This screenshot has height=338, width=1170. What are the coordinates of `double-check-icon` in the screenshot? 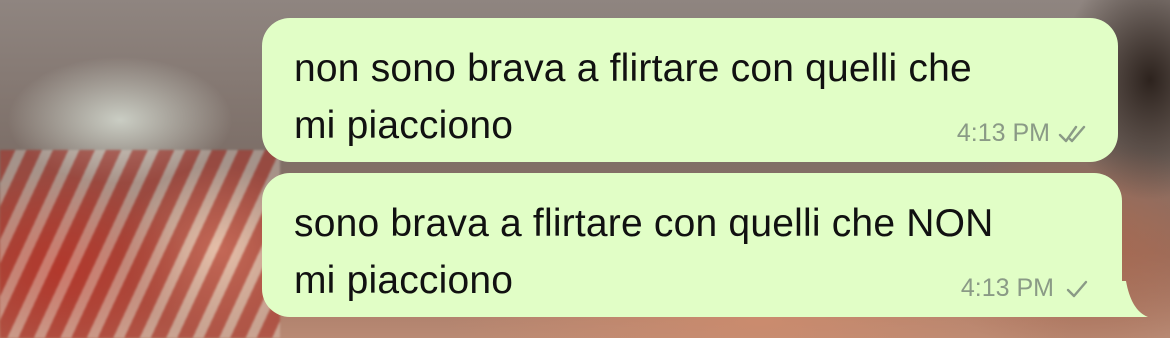 It's located at (1072, 133).